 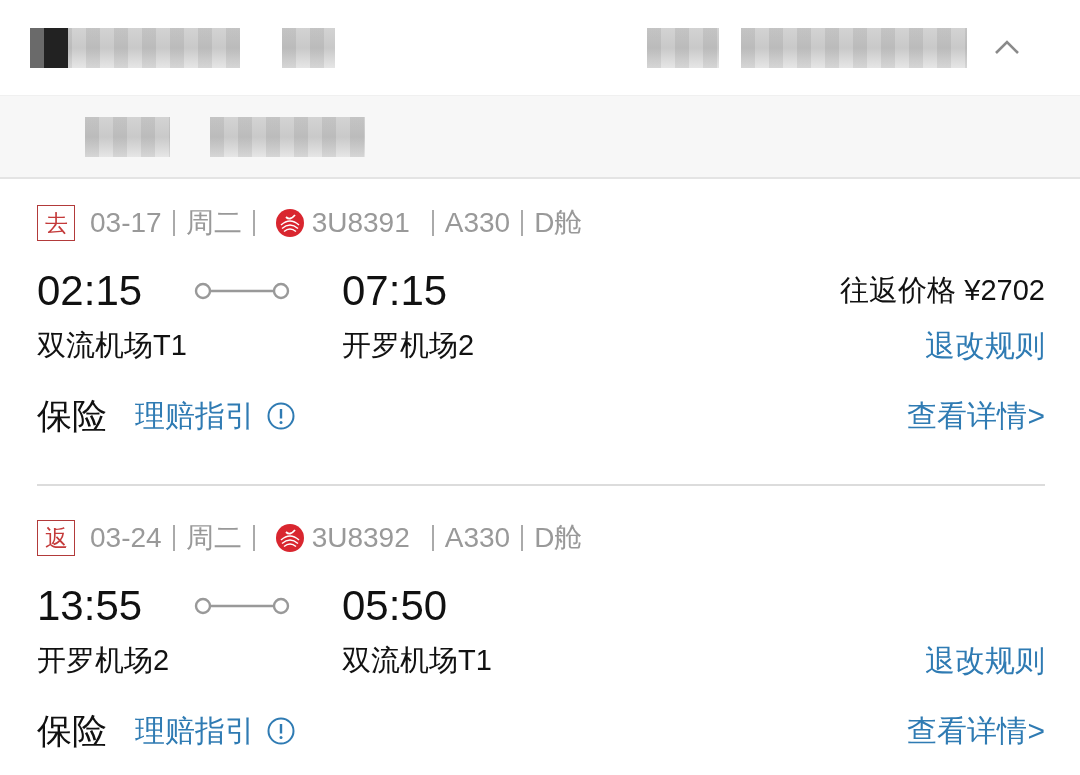 What do you see at coordinates (126, 538) in the screenshot?
I see `flight-date: 03-24` at bounding box center [126, 538].